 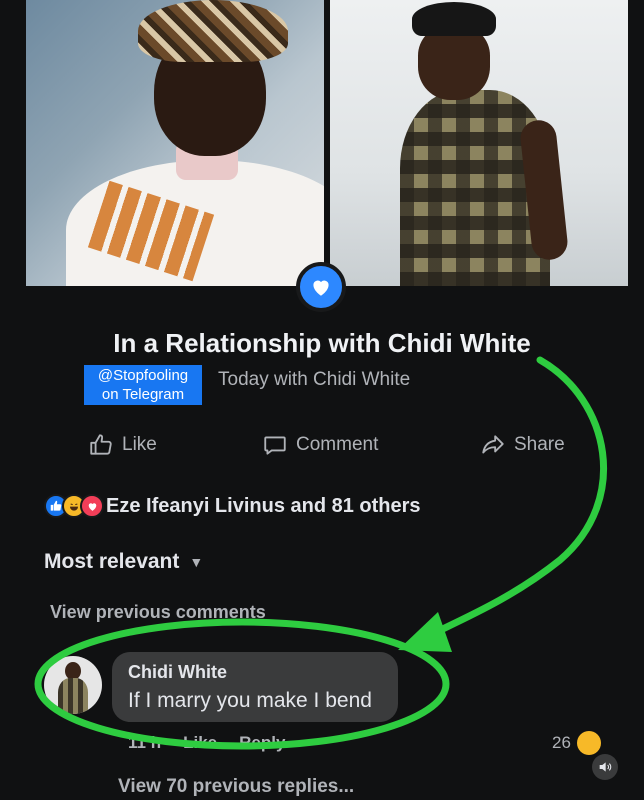 I want to click on comment-time: 11 h, so click(x=145, y=742).